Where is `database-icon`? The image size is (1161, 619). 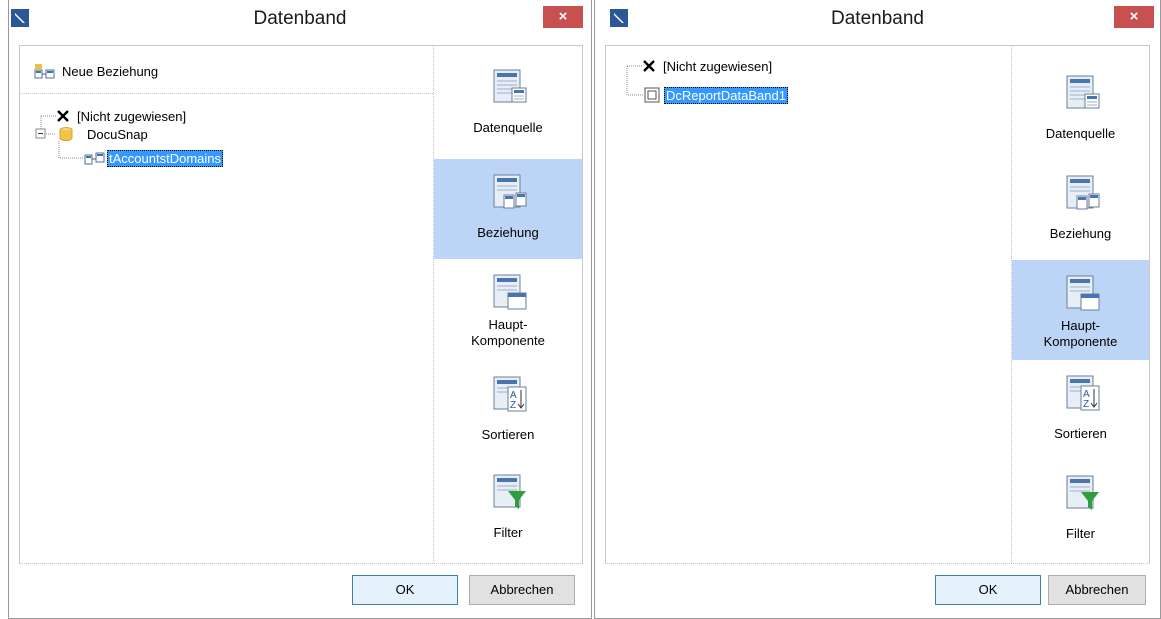 database-icon is located at coordinates (66, 134).